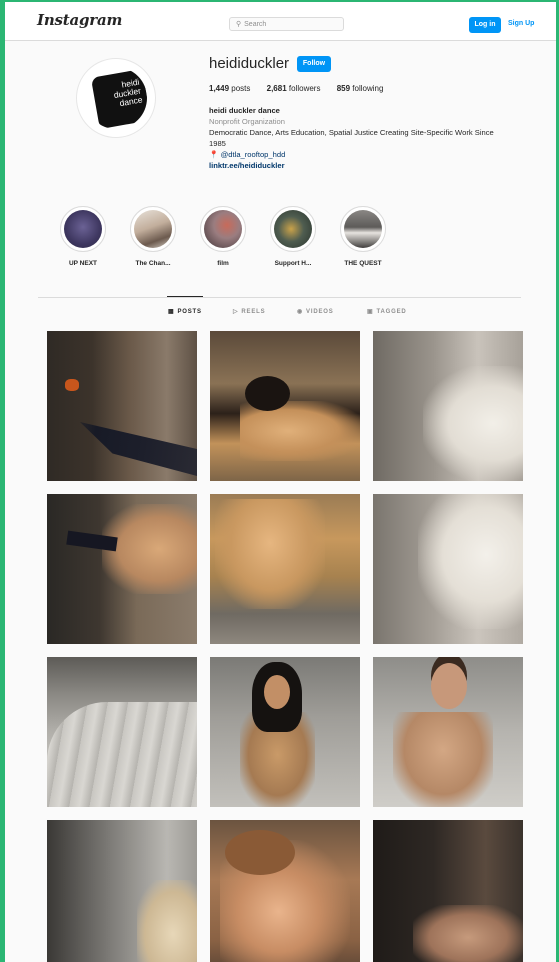 The image size is (559, 962). I want to click on seated-man-body, so click(443, 759).